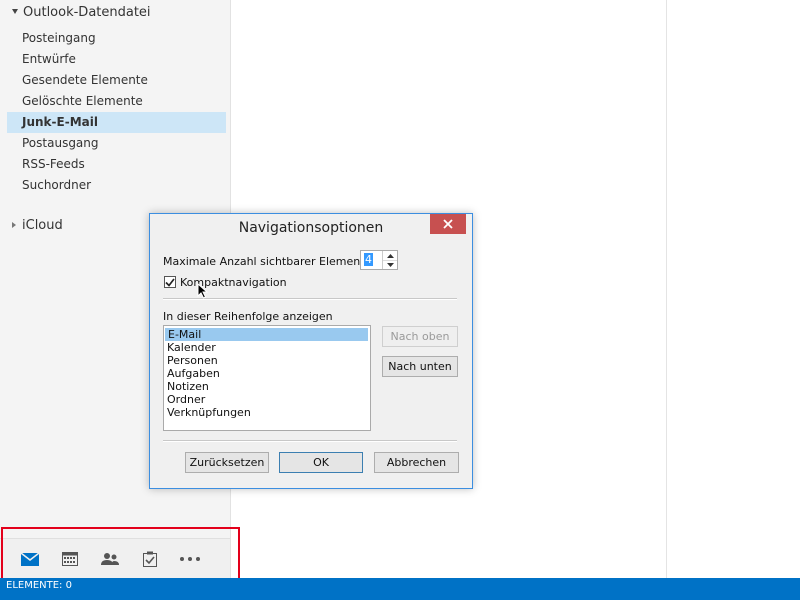 Image resolution: width=800 pixels, height=600 pixels. Describe the element at coordinates (267, 347) in the screenshot. I see `list-item: Kalender` at that location.